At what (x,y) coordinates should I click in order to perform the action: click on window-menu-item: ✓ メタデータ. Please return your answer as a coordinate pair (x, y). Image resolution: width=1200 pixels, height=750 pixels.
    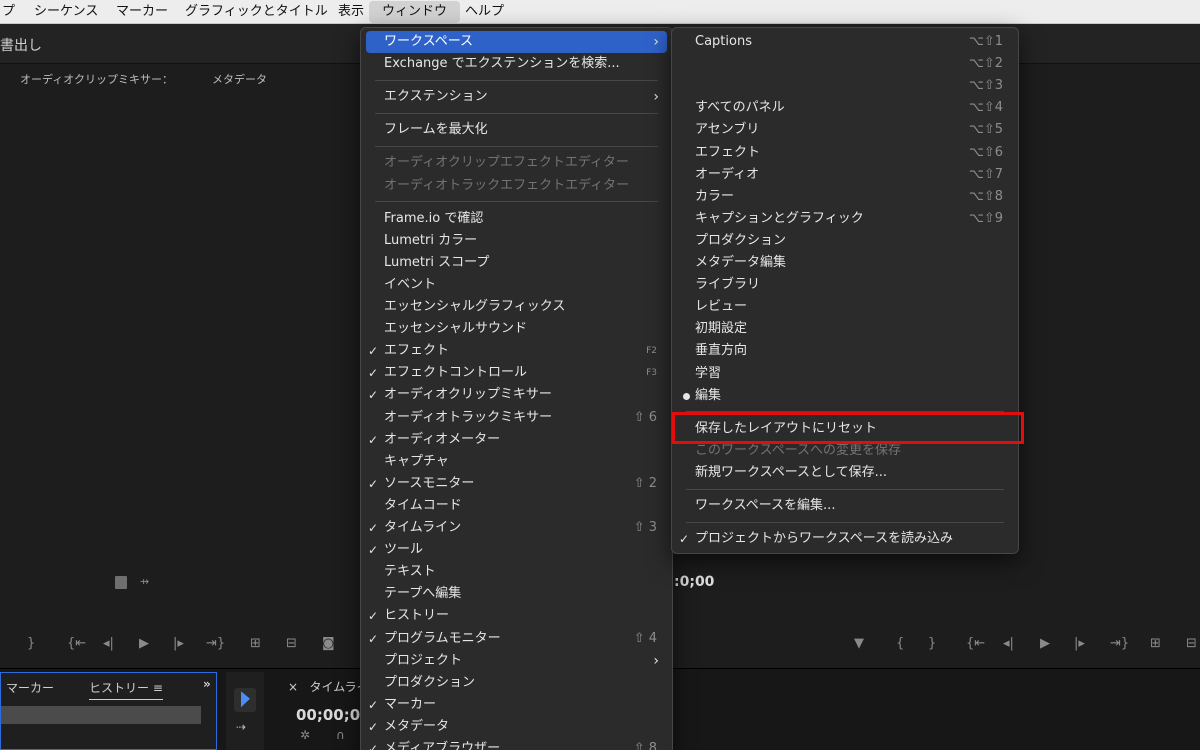
    Looking at the image, I should click on (516, 727).